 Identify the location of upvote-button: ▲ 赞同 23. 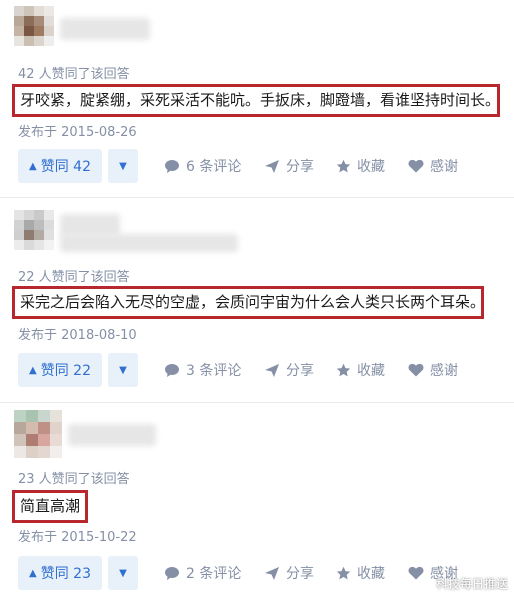
(60, 573).